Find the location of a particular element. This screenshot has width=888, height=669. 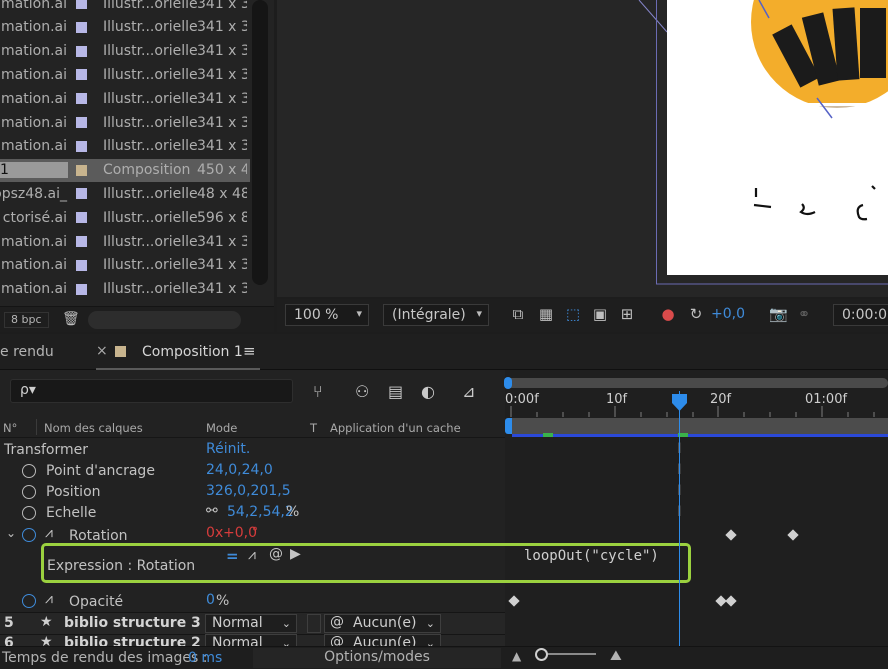

mode-value: Normal is located at coordinates (237, 623).